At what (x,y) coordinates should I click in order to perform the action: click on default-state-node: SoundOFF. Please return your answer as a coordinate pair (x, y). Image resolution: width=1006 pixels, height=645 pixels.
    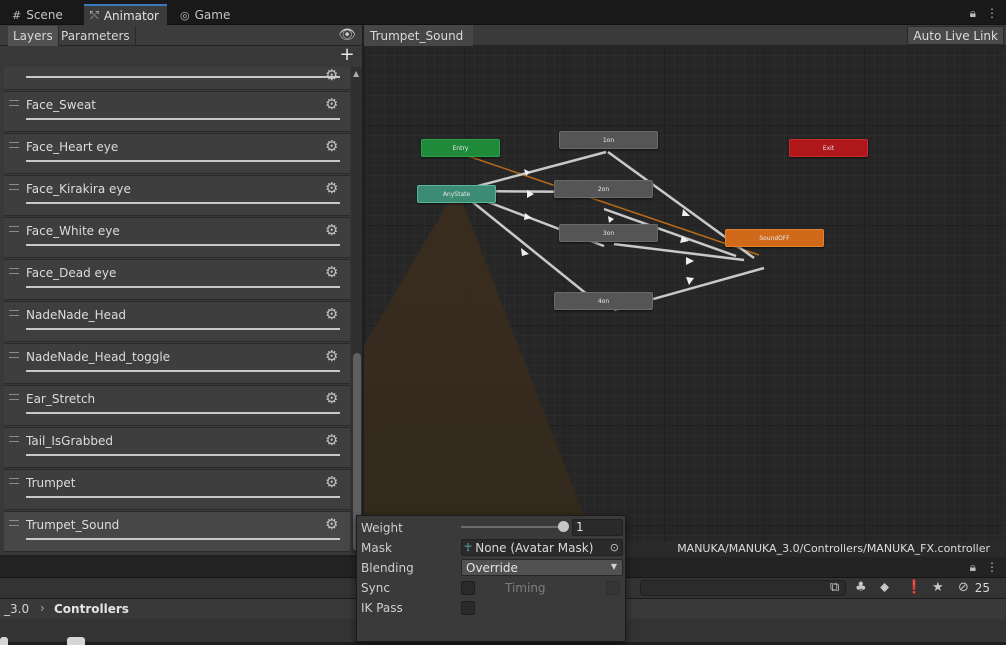
    Looking at the image, I should click on (774, 238).